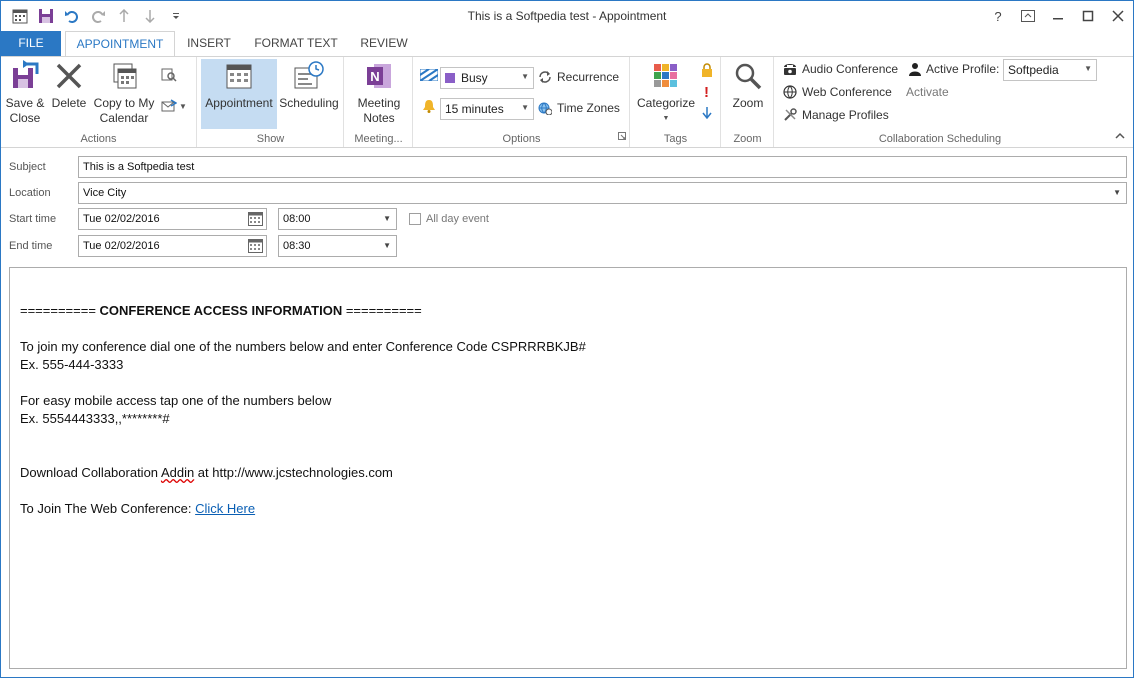 The image size is (1134, 678). I want to click on group-tags: Categorize ▼ ! Tags, so click(676, 102).